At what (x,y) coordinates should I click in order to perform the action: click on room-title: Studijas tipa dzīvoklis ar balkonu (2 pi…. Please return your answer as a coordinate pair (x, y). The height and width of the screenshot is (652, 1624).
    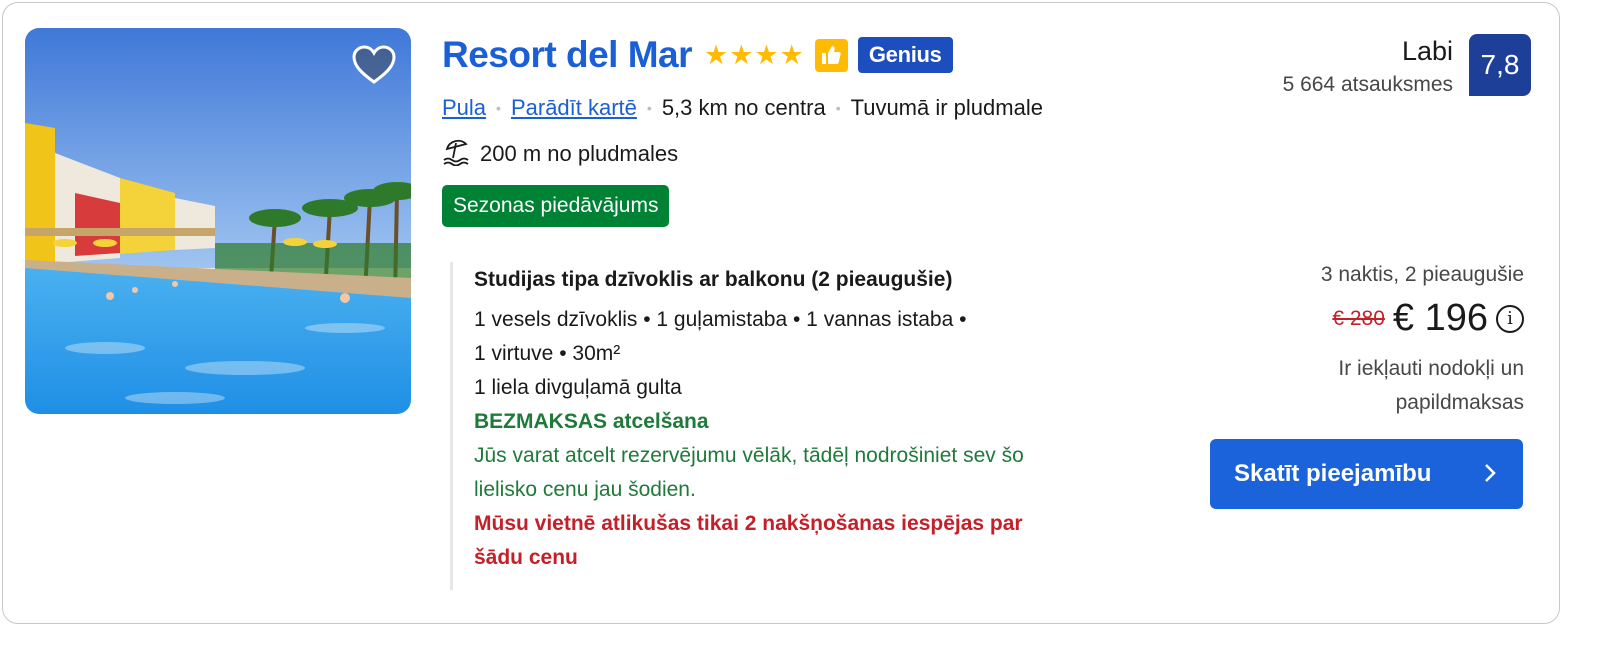
    Looking at the image, I should click on (713, 279).